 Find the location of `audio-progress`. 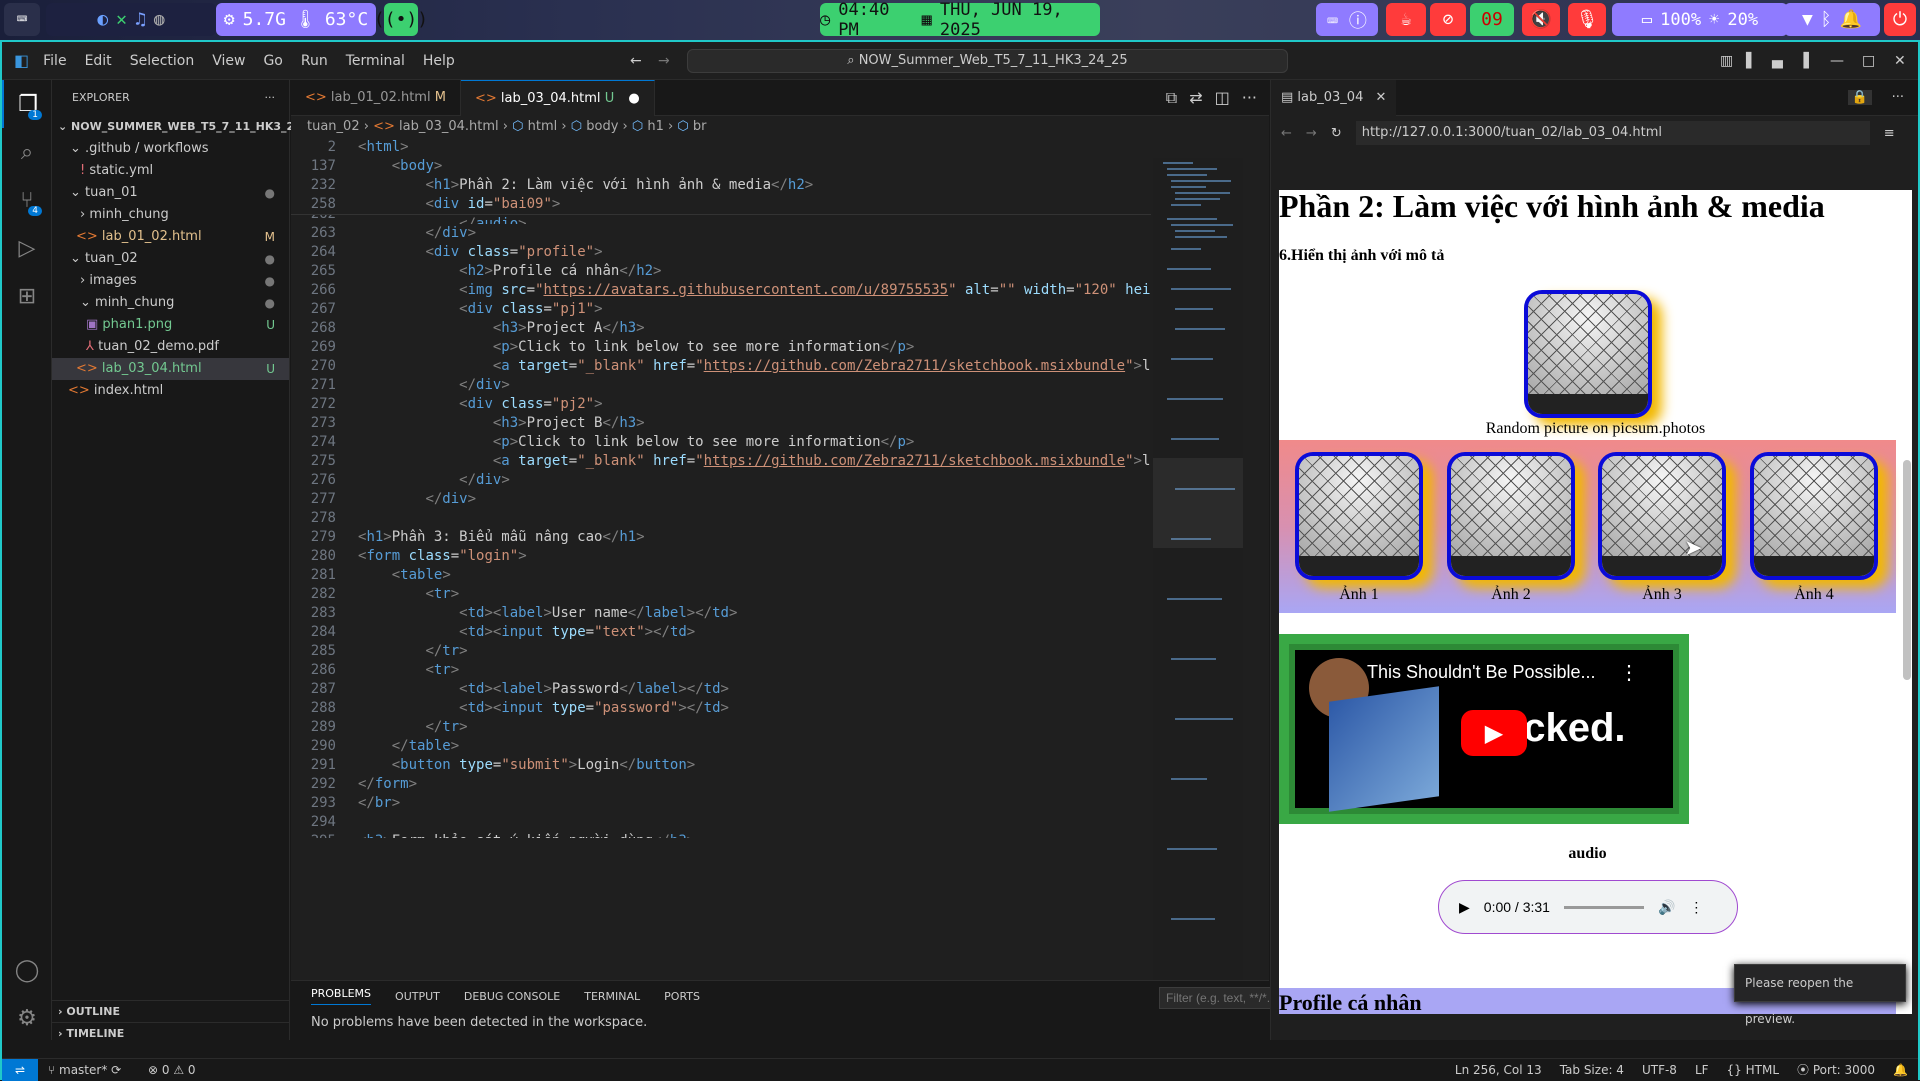

audio-progress is located at coordinates (1603, 907).